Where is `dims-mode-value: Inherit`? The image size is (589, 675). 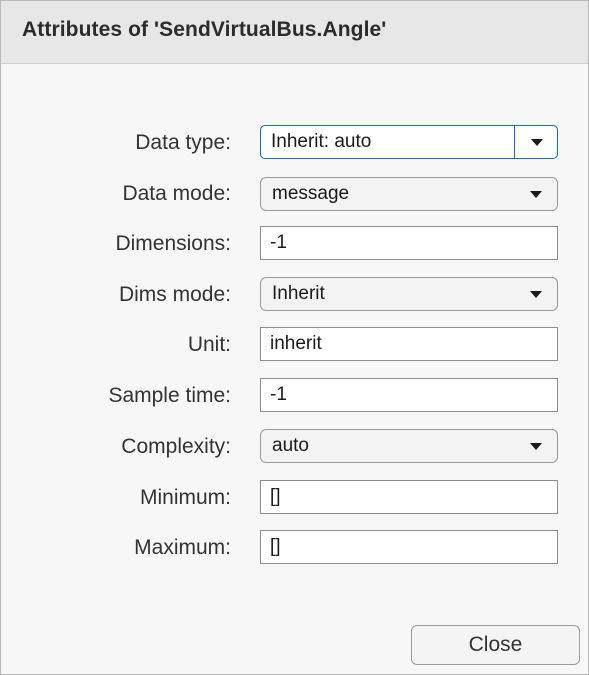
dims-mode-value: Inherit is located at coordinates (298, 293).